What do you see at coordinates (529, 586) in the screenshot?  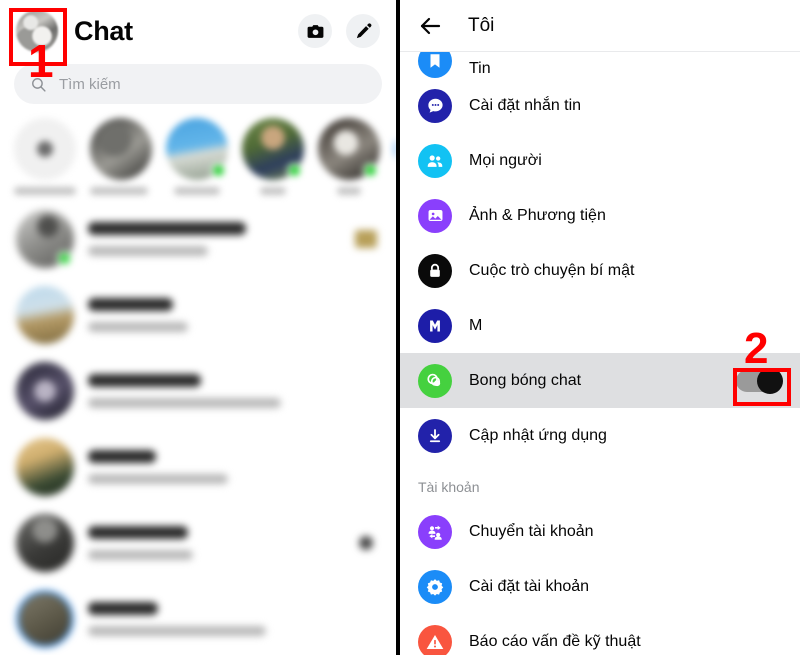 I see `menu-item-label: Cài đặt tài khoản` at bounding box center [529, 586].